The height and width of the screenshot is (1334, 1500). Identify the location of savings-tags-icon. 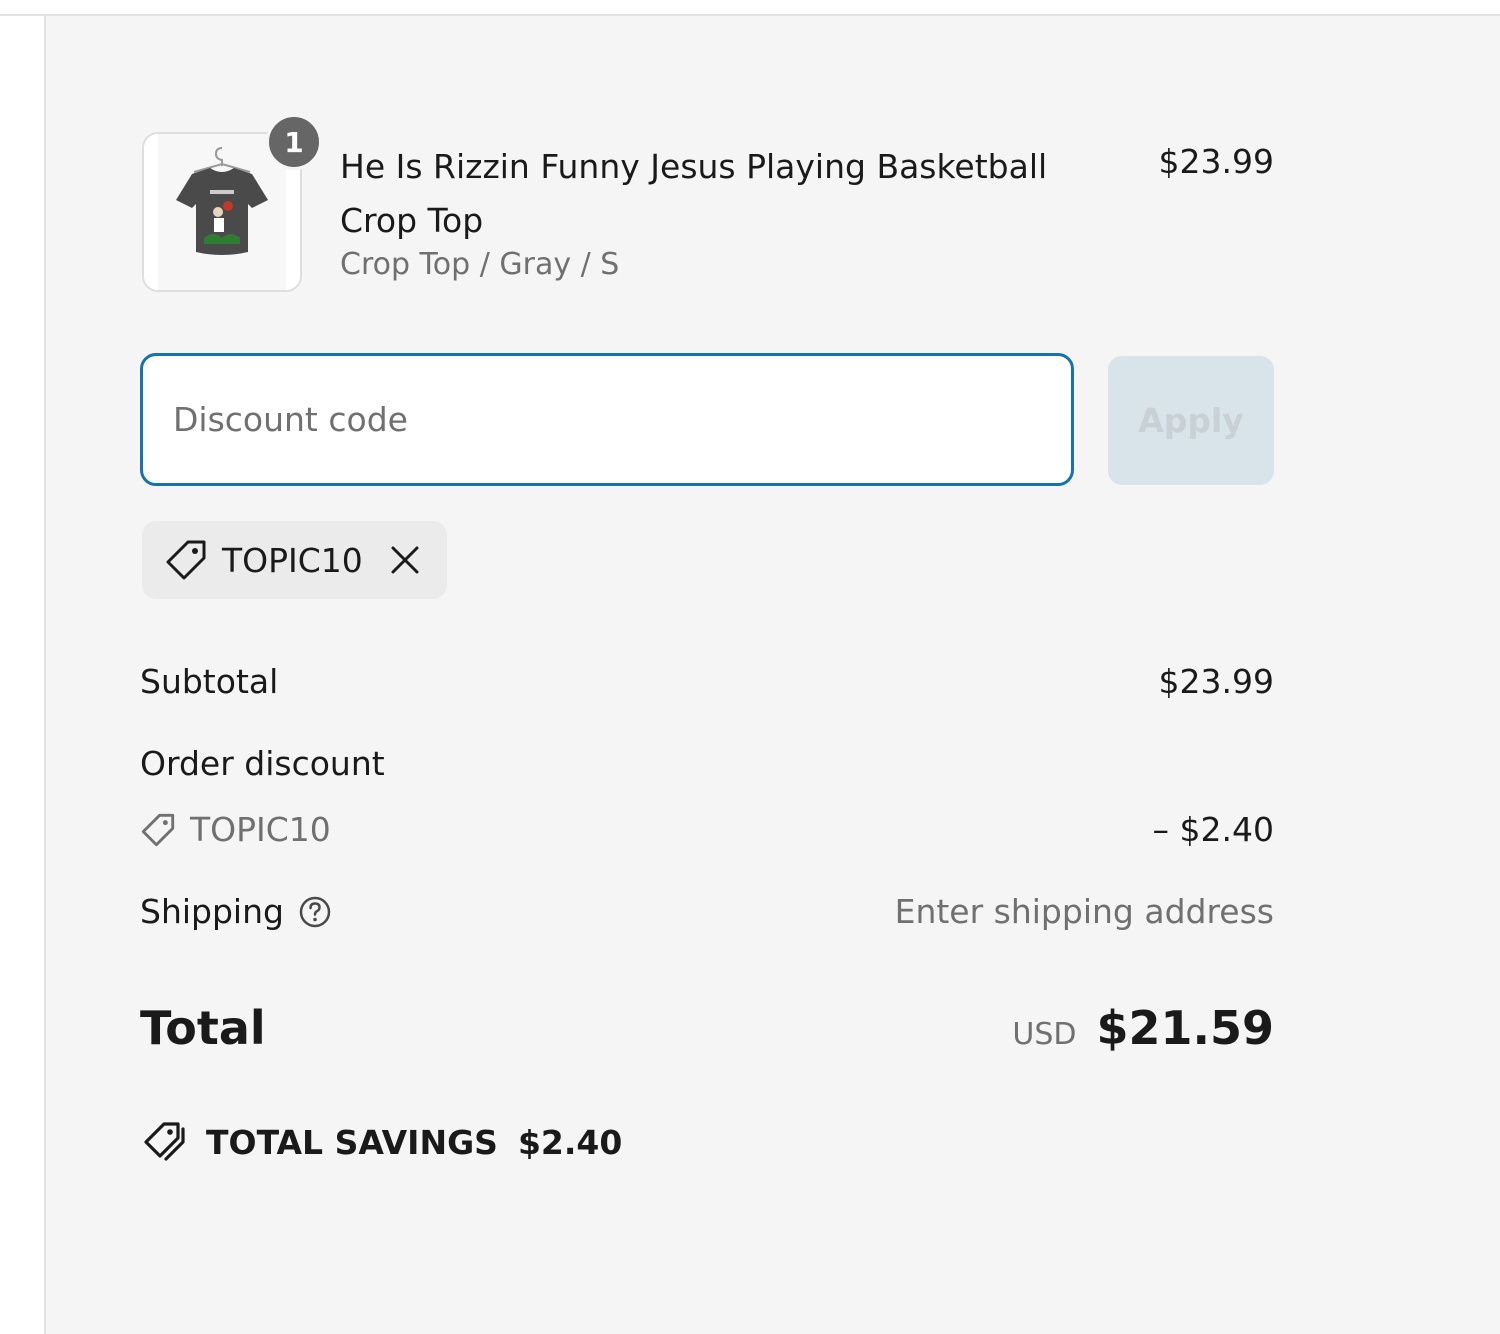
(165, 1142).